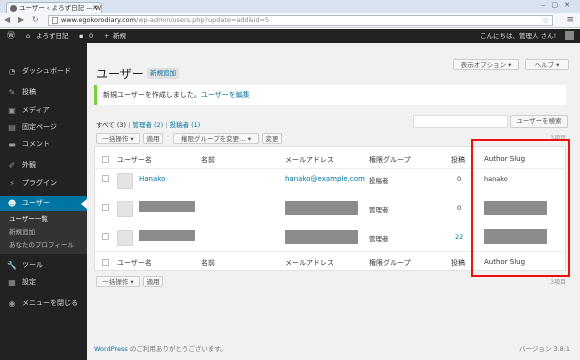 This screenshot has width=580, height=360. I want to click on submenu-all-users: ユーザー一覧, so click(43, 219).